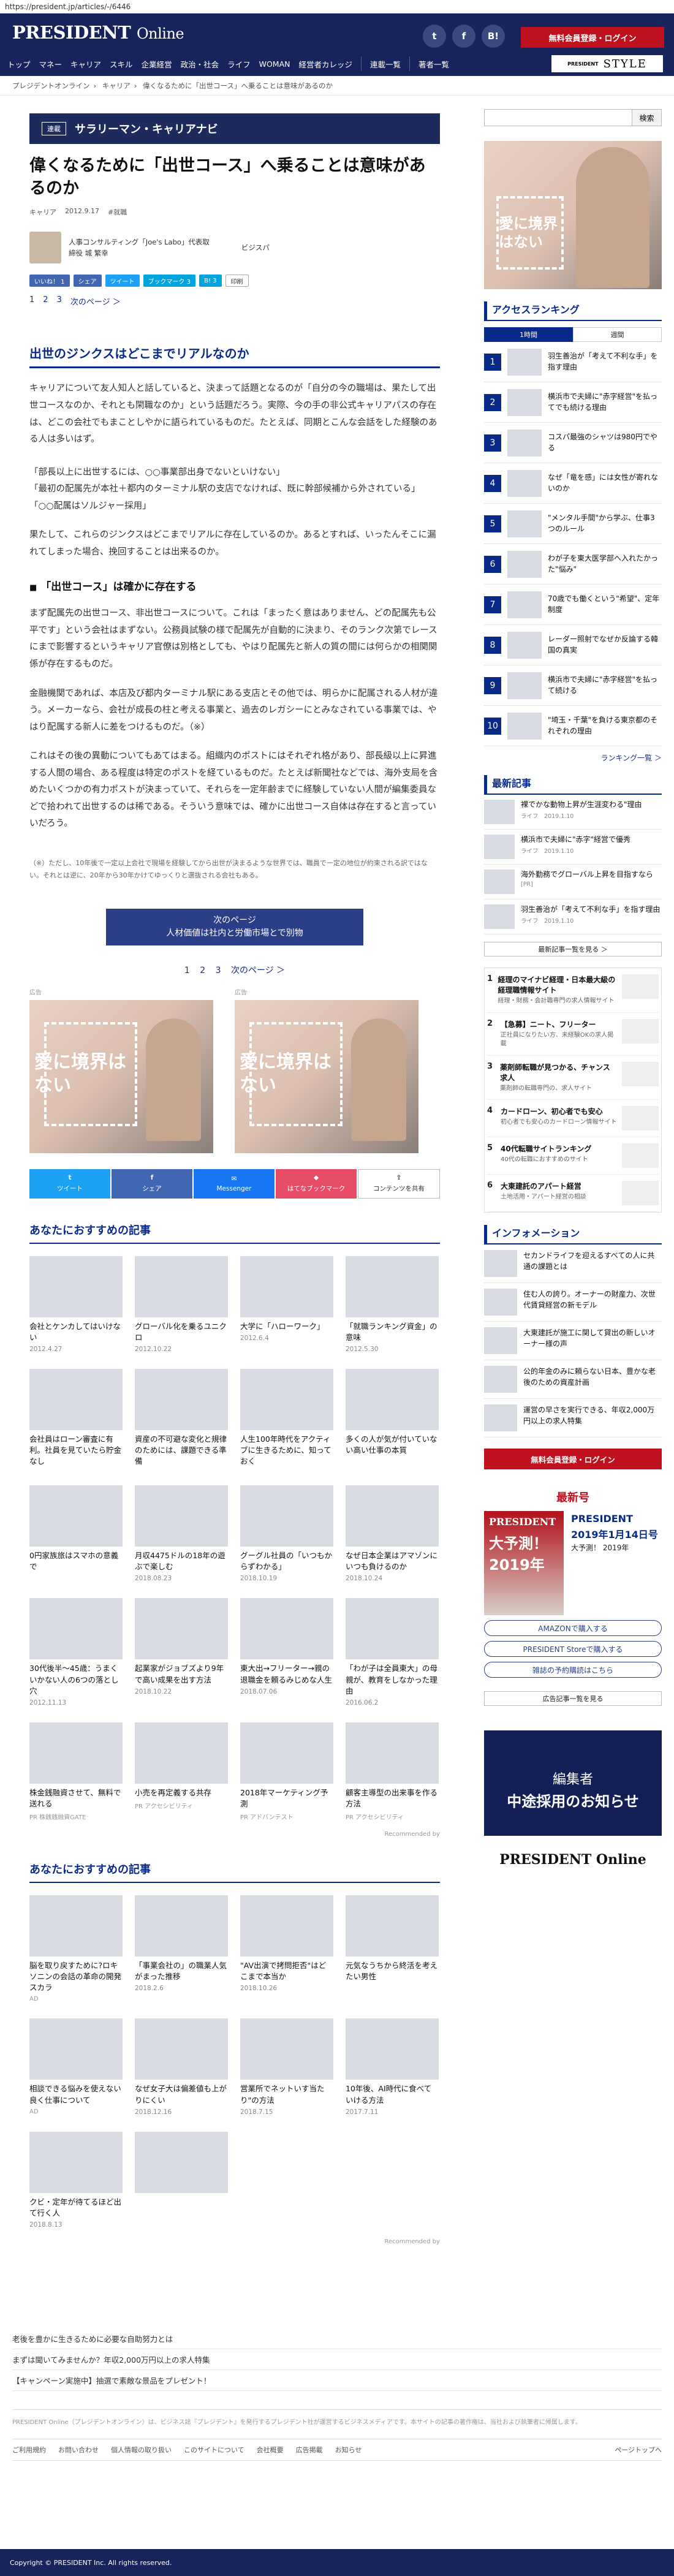 The width and height of the screenshot is (674, 2576). Describe the element at coordinates (218, 971) in the screenshot. I see `page-3: 3` at that location.